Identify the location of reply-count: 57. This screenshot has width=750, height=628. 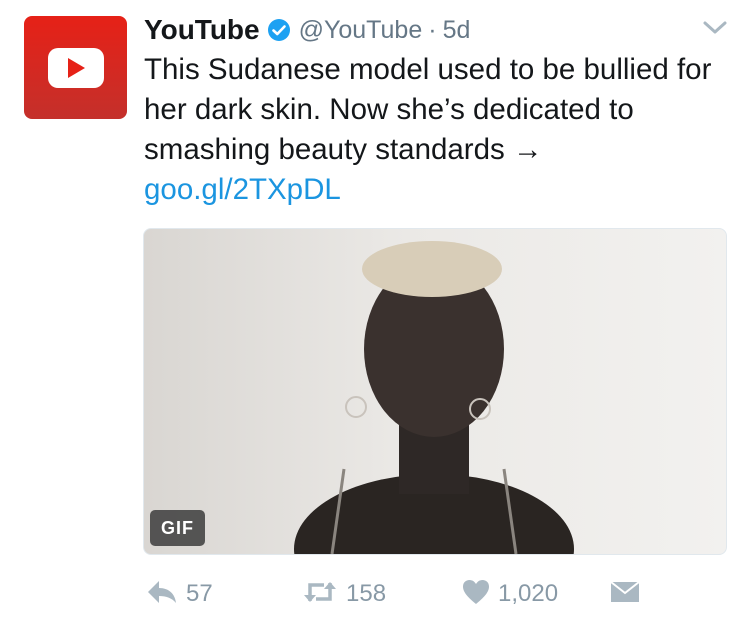
(199, 593).